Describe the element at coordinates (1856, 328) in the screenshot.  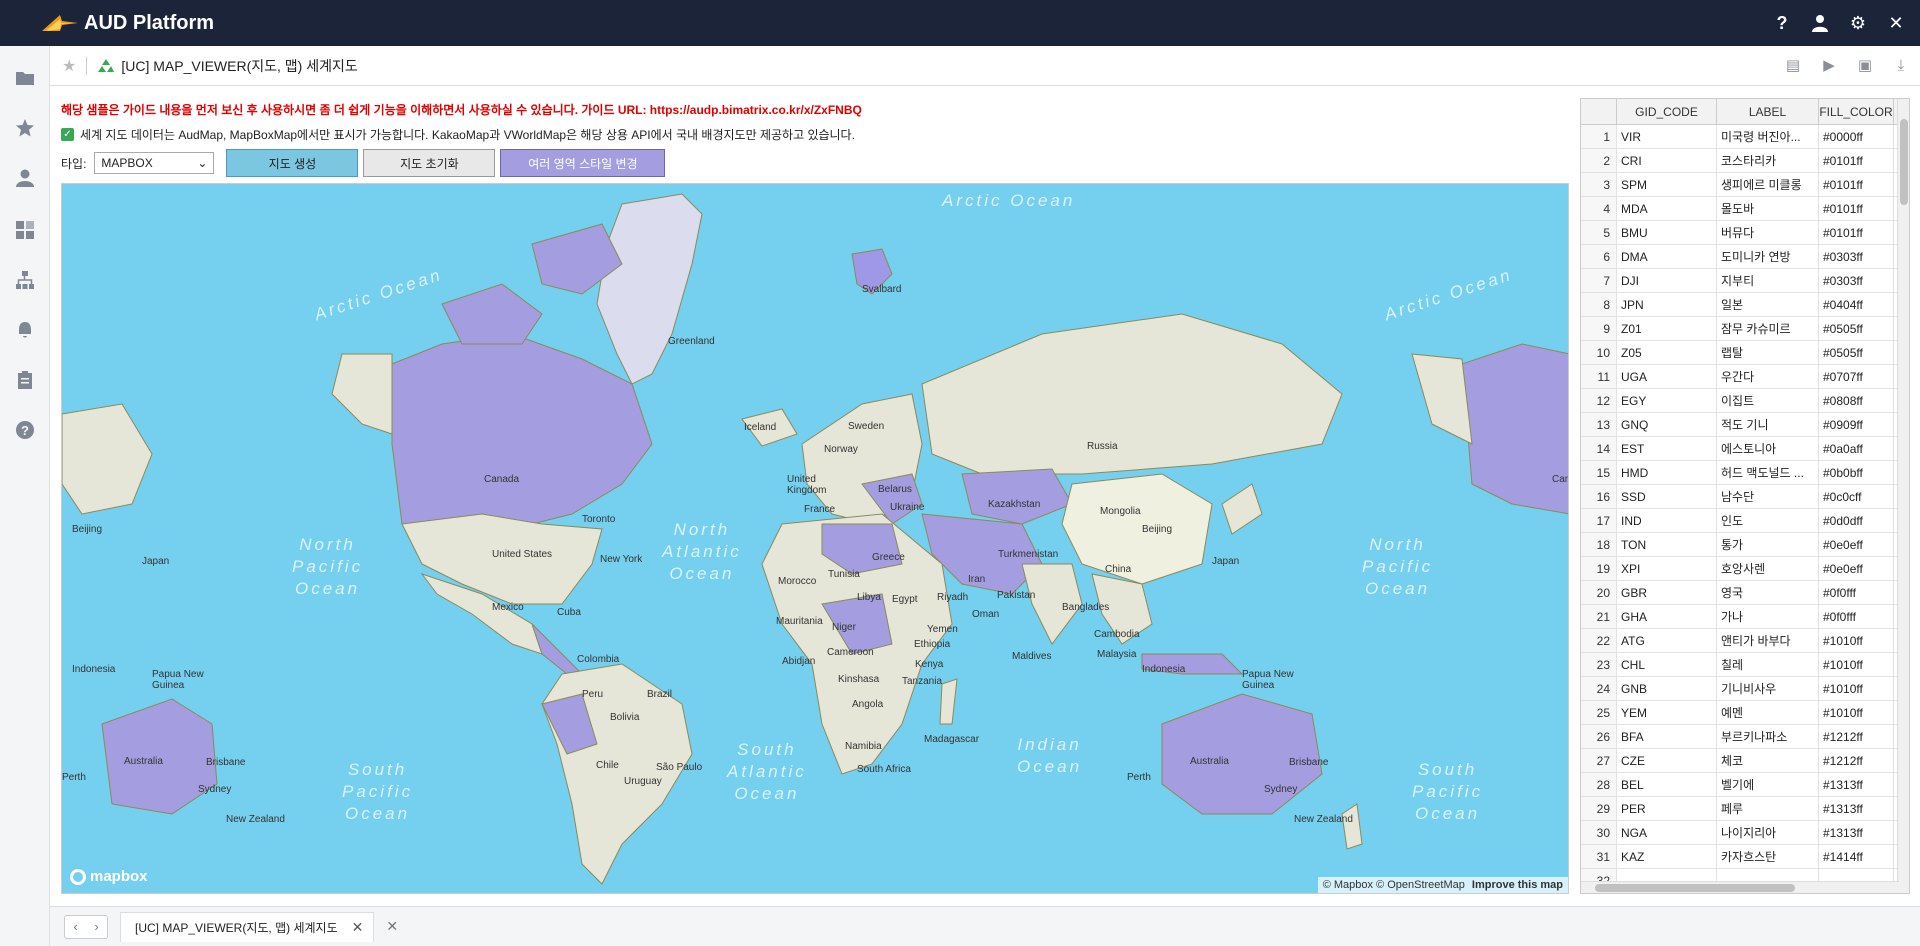
I see `cell-fill-color: #0505ff` at that location.